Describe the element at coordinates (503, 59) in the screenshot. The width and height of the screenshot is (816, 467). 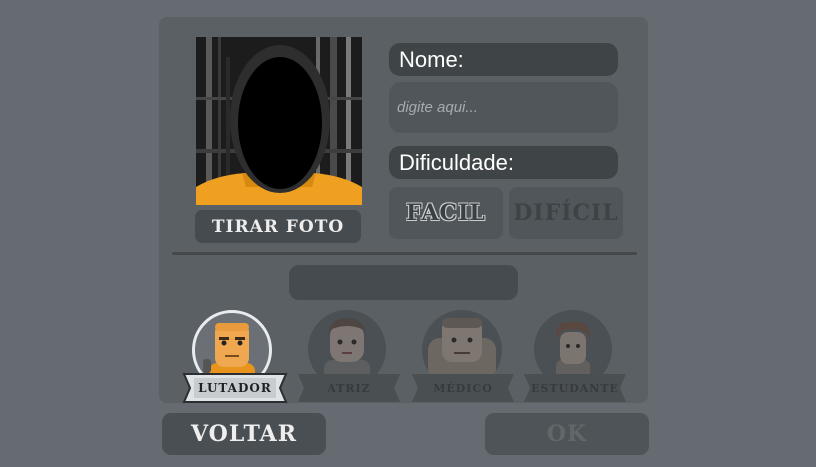
I see `name-label: Nome:` at that location.